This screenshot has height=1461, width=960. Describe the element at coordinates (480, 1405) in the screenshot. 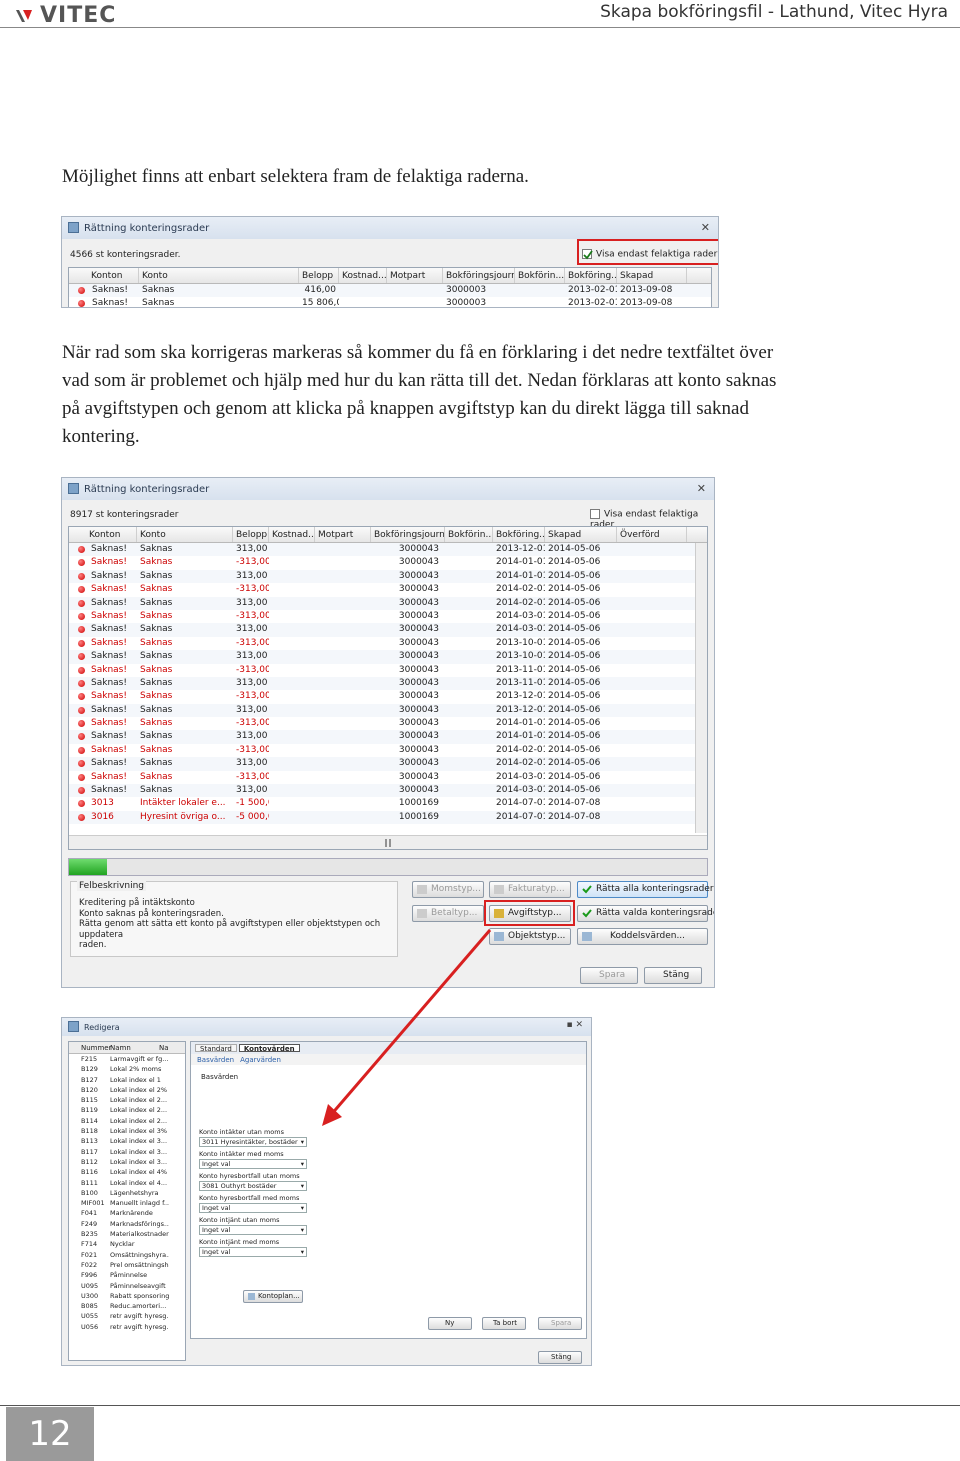

I see `footer-rule` at that location.